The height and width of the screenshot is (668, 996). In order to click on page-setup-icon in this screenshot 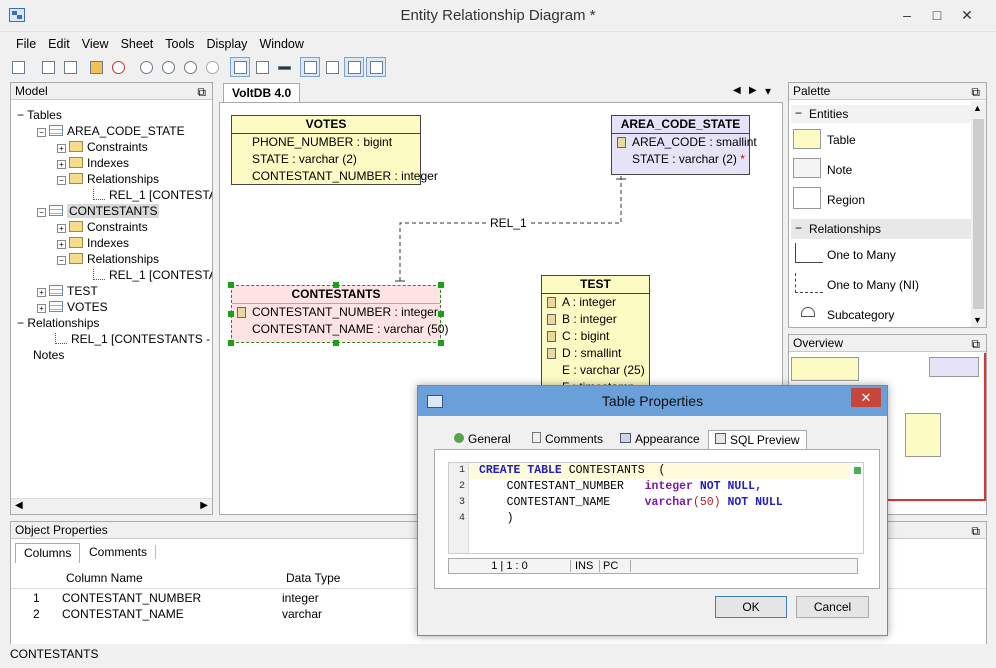, I will do `click(70, 67)`.